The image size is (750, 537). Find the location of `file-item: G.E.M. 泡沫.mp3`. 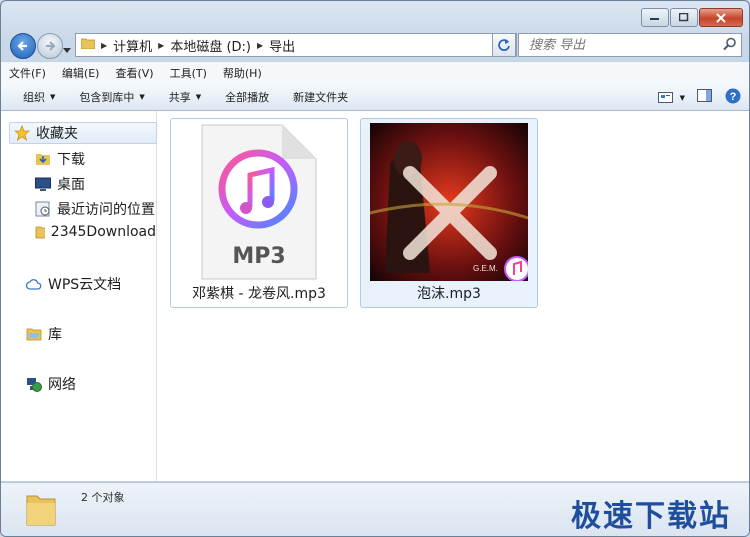

file-item: G.E.M. 泡沫.mp3 is located at coordinates (449, 213).